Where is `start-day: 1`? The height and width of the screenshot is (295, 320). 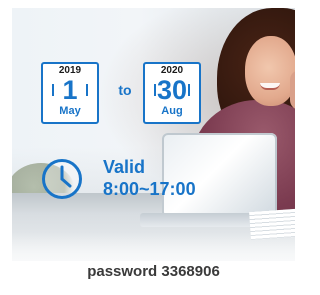
start-day: 1 is located at coordinates (70, 90).